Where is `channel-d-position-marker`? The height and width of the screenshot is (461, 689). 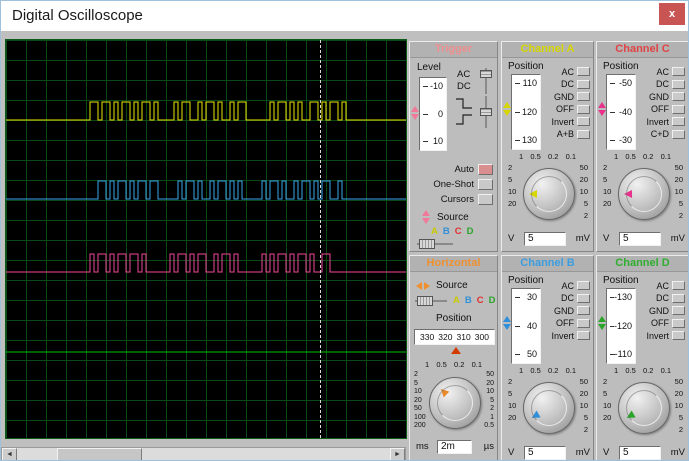
channel-d-position-marker is located at coordinates (602, 323).